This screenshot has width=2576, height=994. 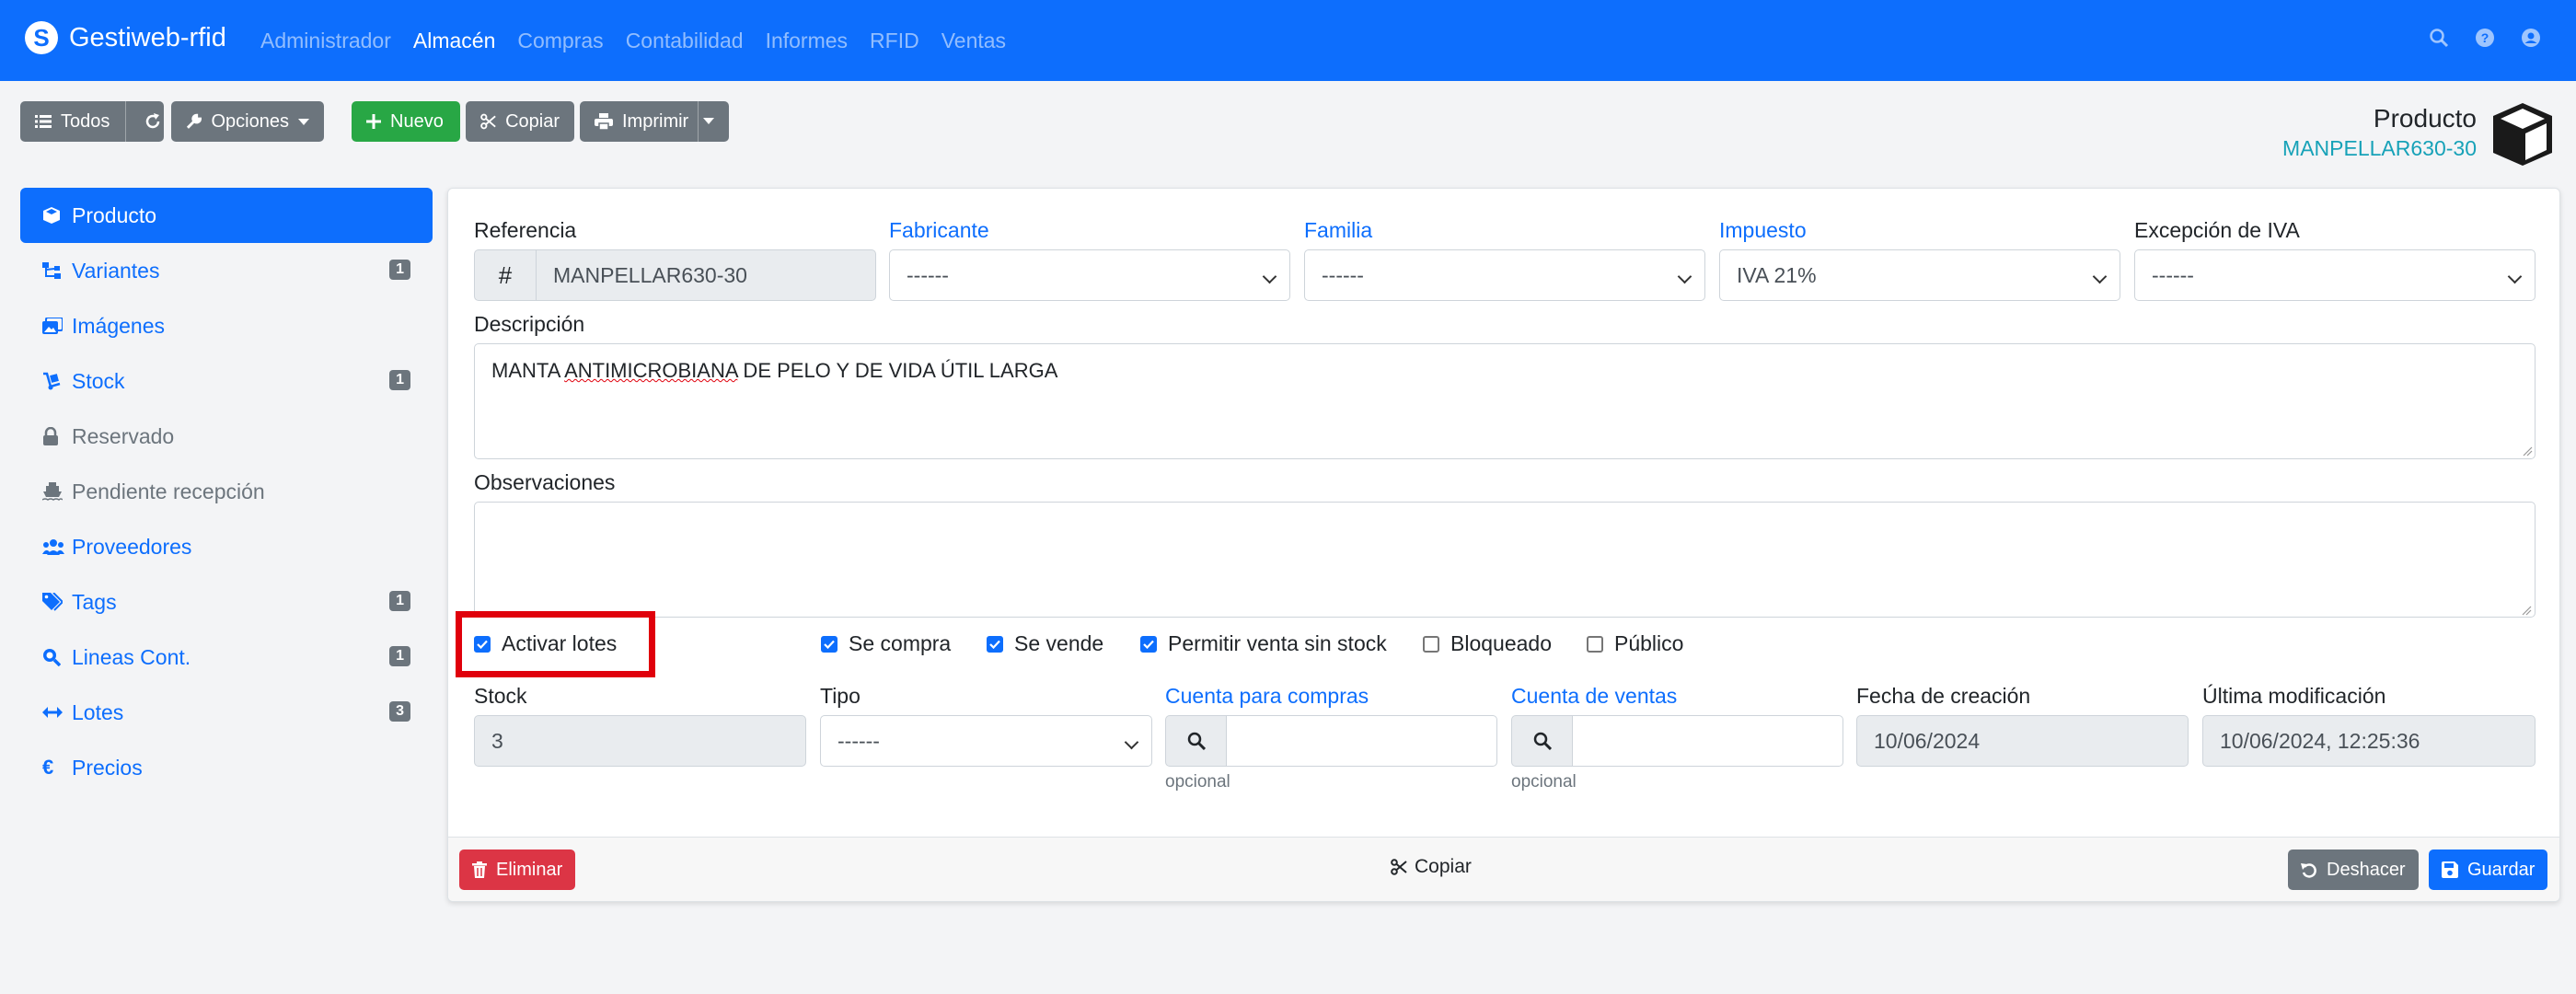 I want to click on users-icon, so click(x=54, y=546).